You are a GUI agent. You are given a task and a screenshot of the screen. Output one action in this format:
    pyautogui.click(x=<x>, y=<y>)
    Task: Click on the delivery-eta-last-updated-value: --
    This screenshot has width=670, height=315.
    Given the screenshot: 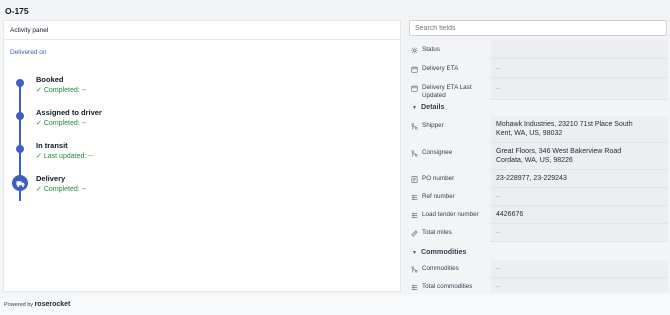 What is the action you would take?
    pyautogui.click(x=579, y=89)
    